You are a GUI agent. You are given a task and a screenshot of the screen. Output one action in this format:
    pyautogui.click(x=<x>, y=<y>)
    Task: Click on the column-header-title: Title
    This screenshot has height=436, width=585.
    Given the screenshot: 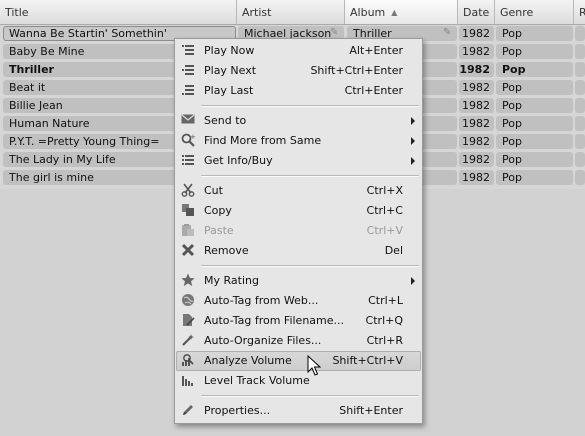 What is the action you would take?
    pyautogui.click(x=118, y=12)
    